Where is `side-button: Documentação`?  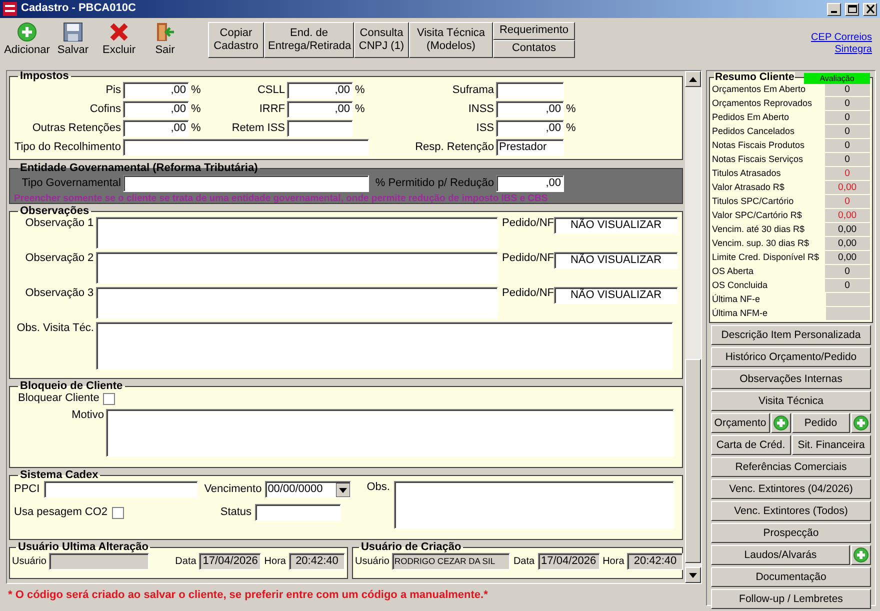
side-button: Documentação is located at coordinates (791, 577).